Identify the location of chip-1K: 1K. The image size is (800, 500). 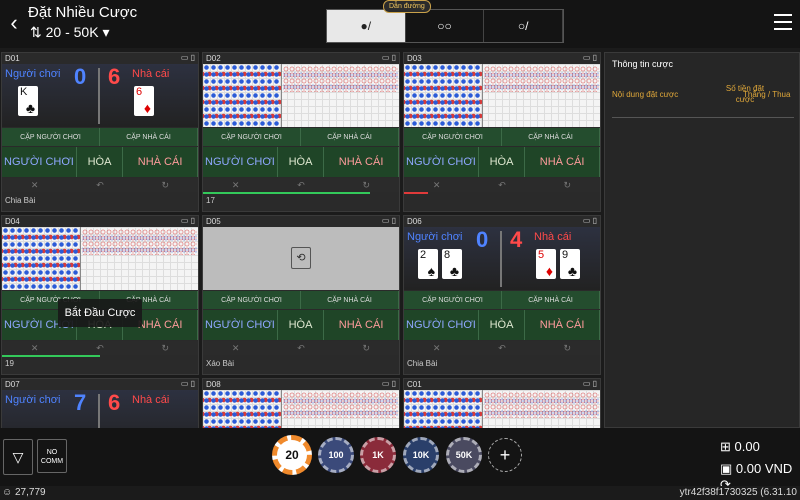
(378, 455).